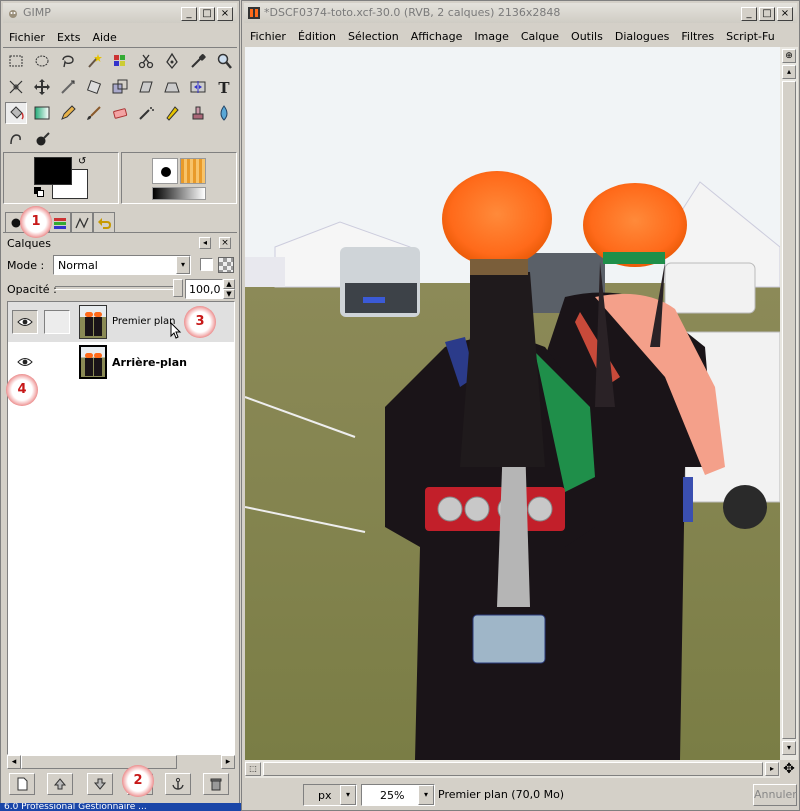 This screenshot has width=800, height=811. I want to click on menu-filtres: Filtres, so click(697, 36).